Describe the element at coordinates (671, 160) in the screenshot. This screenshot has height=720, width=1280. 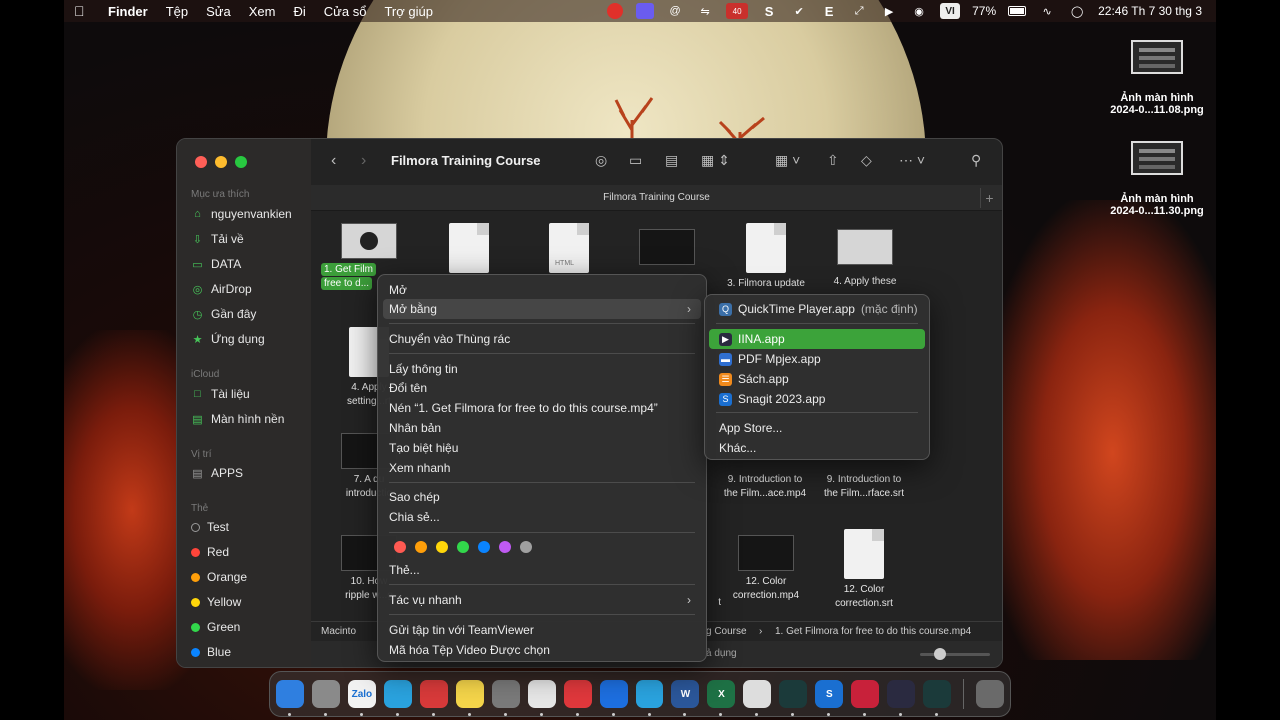
I see `trash-icon: ▤` at that location.